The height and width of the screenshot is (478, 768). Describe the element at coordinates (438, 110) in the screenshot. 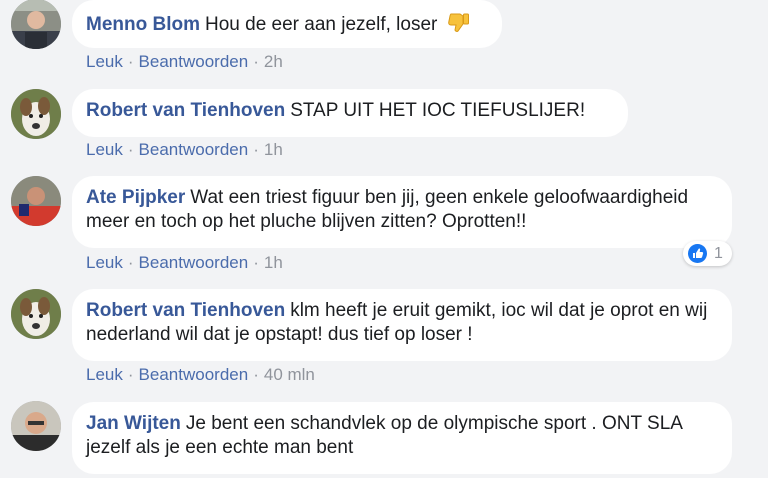

I see `comment-text: STAP UIT HET IOC TIEFUSLIJER!` at that location.